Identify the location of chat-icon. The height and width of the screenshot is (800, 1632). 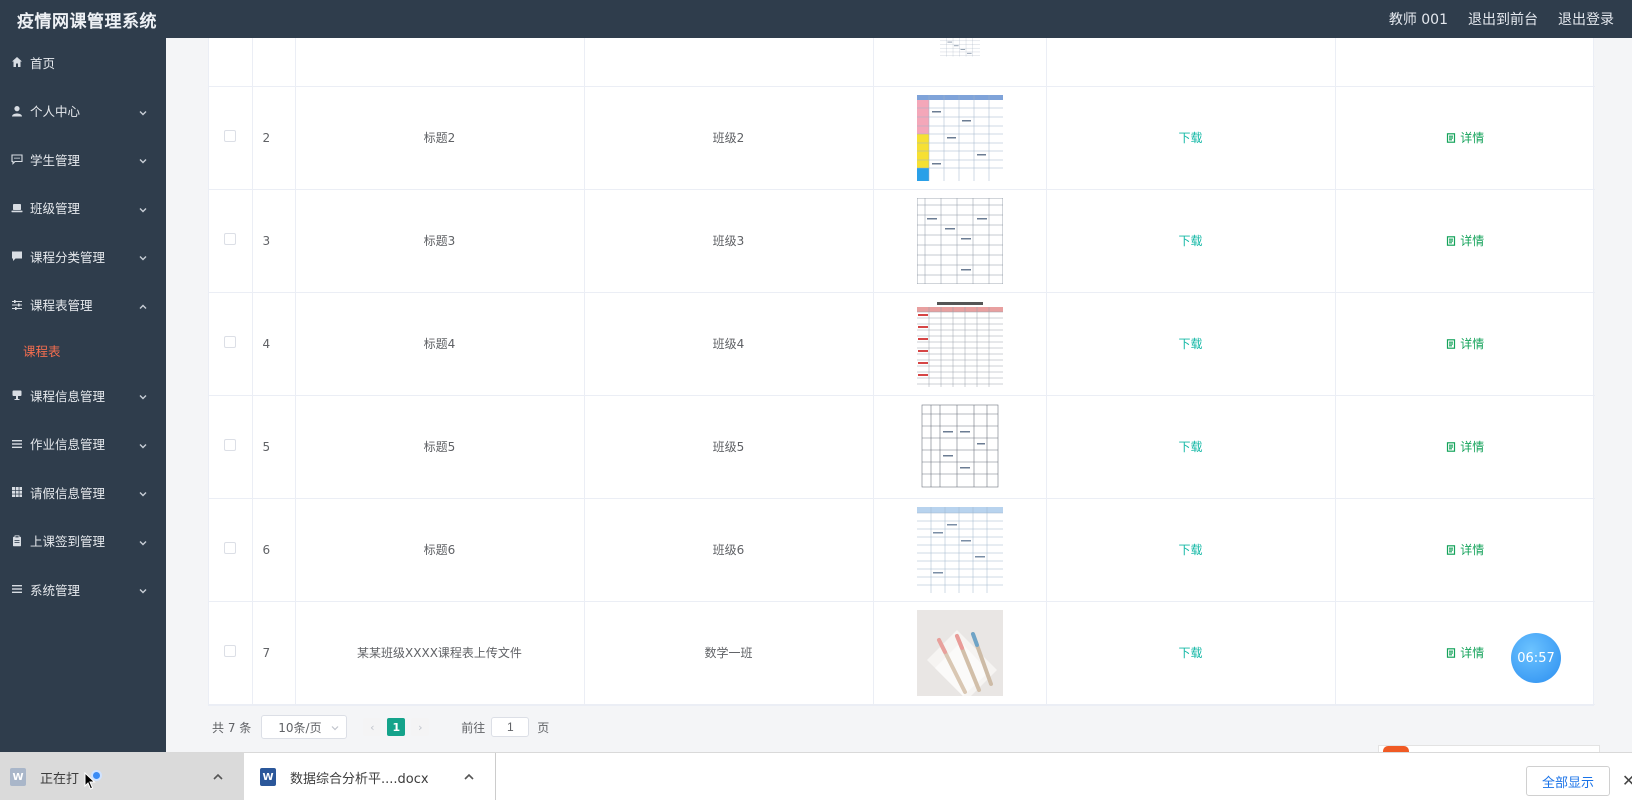
(17, 159).